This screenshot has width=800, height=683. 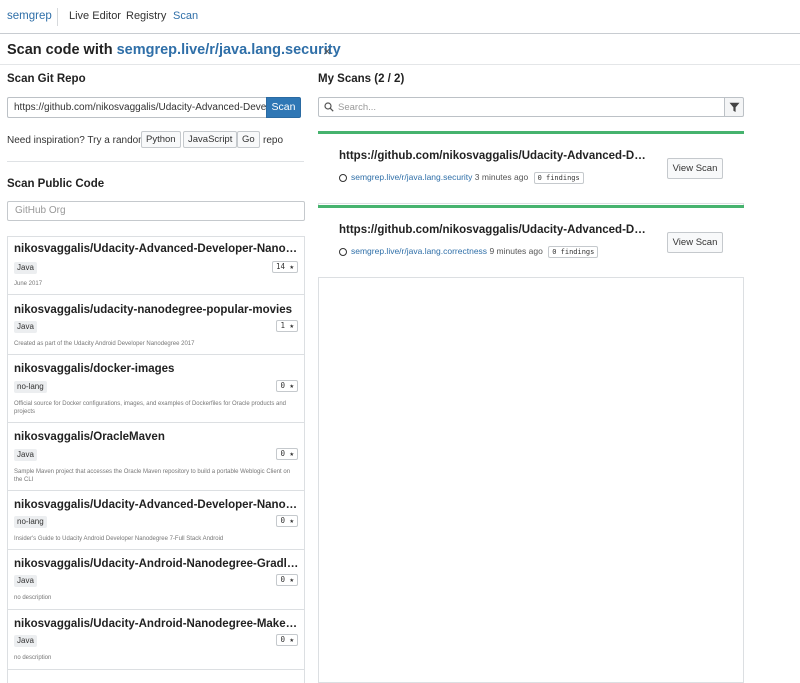 What do you see at coordinates (501, 177) in the screenshot?
I see `scan-time: 3 minutes ago` at bounding box center [501, 177].